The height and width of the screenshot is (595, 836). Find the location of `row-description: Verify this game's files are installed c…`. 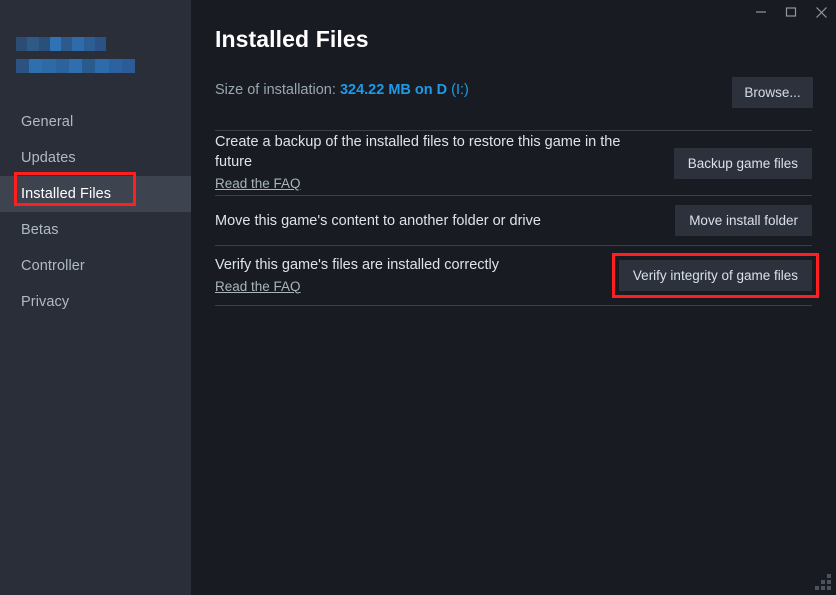

row-description: Verify this game's files are installed c… is located at coordinates (357, 264).